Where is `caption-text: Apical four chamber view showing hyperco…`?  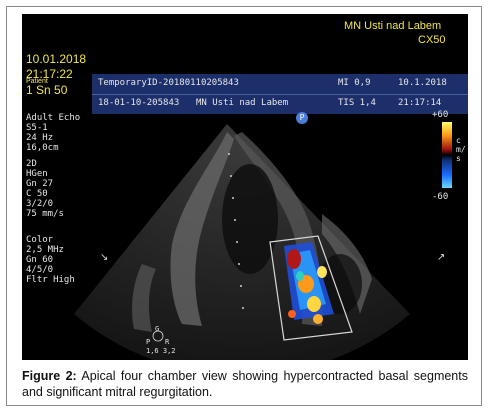 caption-text: Apical four chamber view showing hyperco… is located at coordinates (245, 384).